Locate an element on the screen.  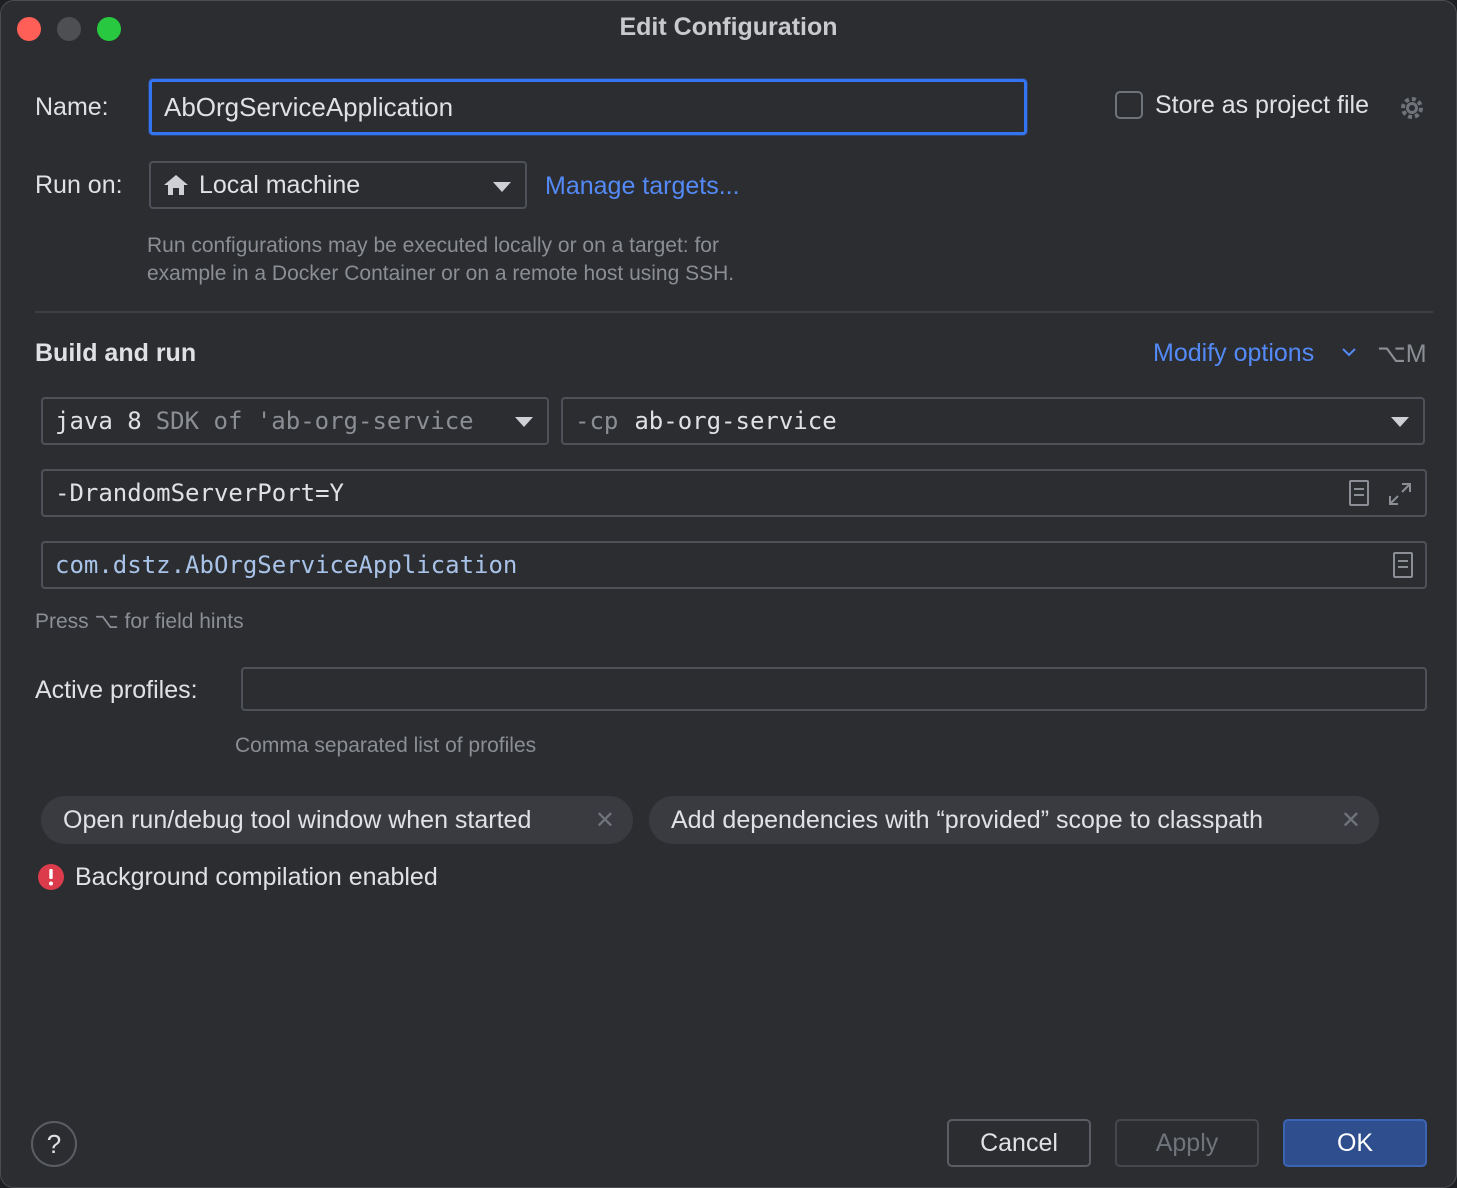
cancel-button: Cancel is located at coordinates (1019, 1143).